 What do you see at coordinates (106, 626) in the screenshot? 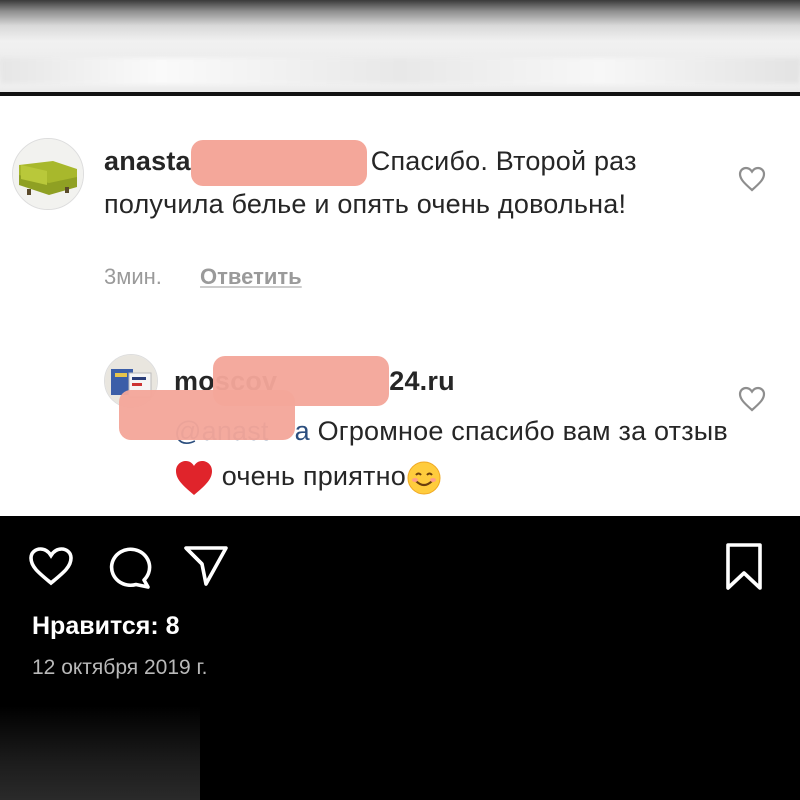
I see `likes-count: Нравится: 8` at bounding box center [106, 626].